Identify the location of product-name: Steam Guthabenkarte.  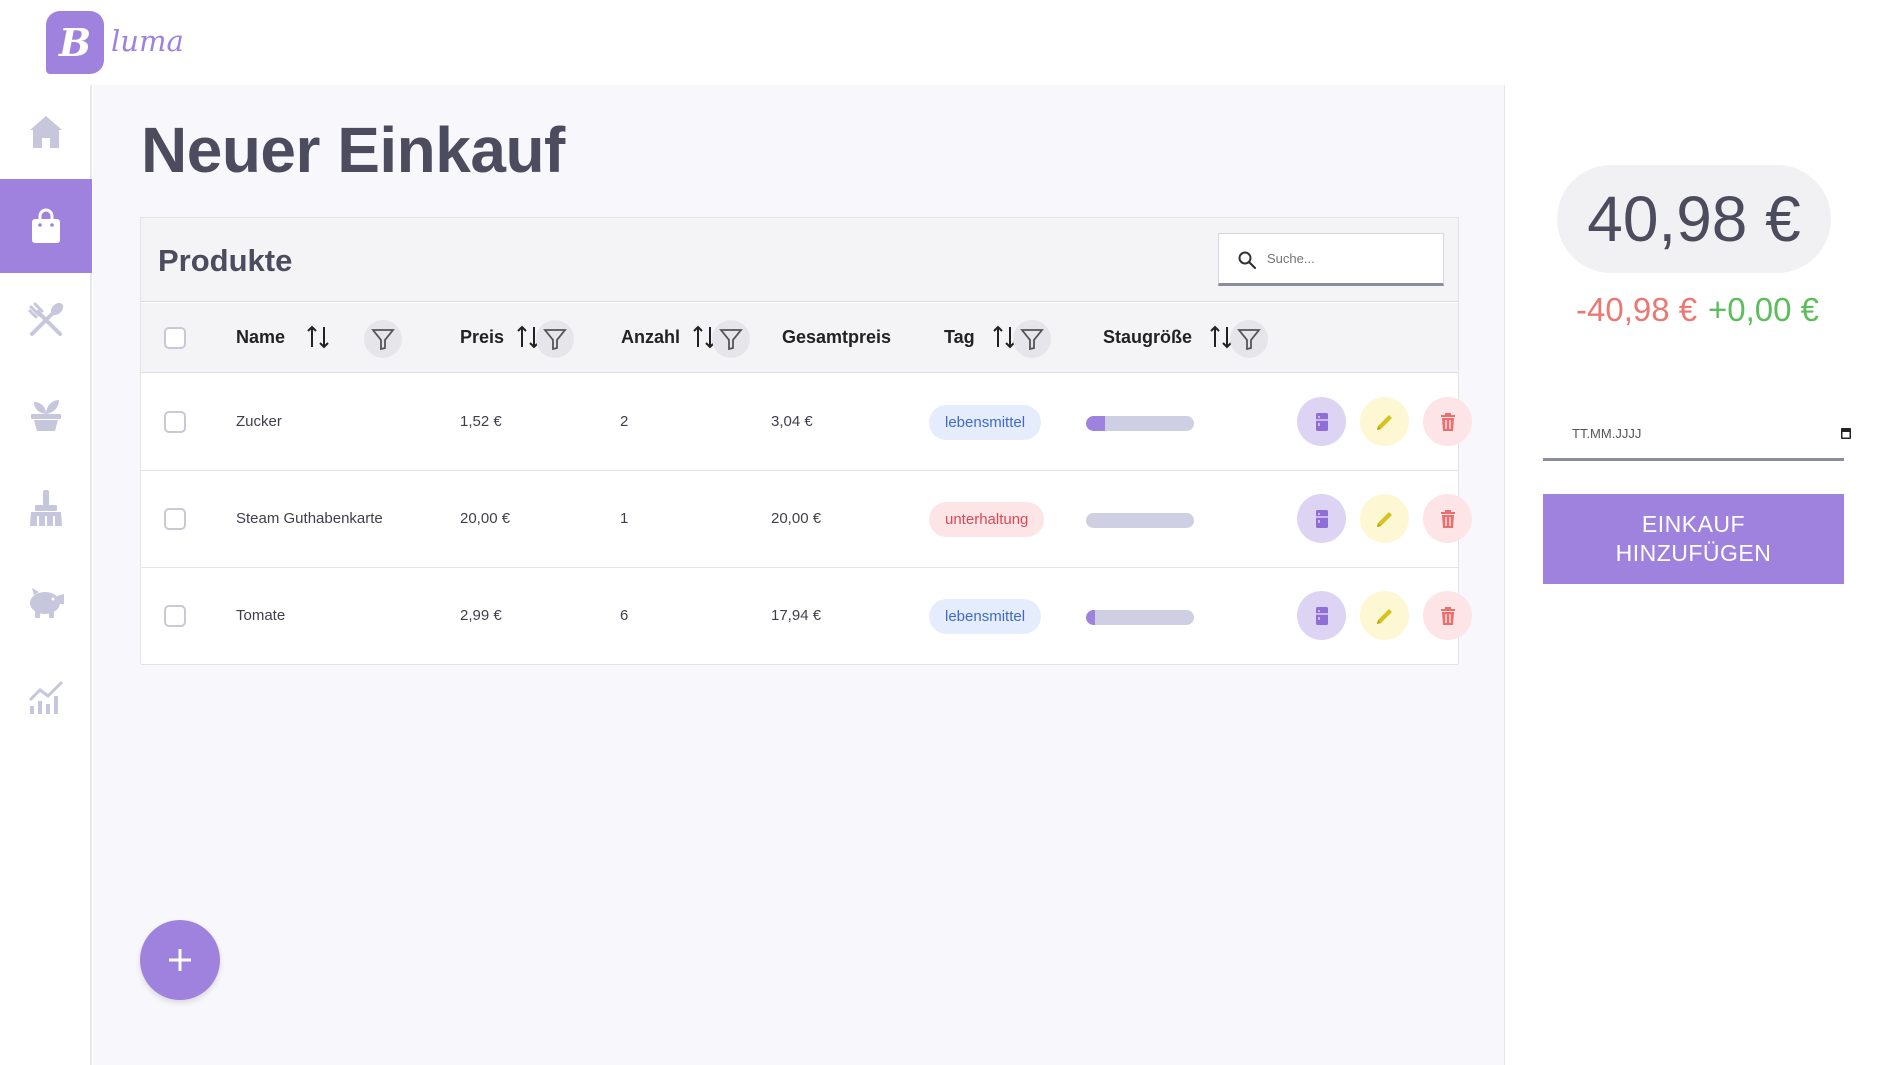
(309, 518).